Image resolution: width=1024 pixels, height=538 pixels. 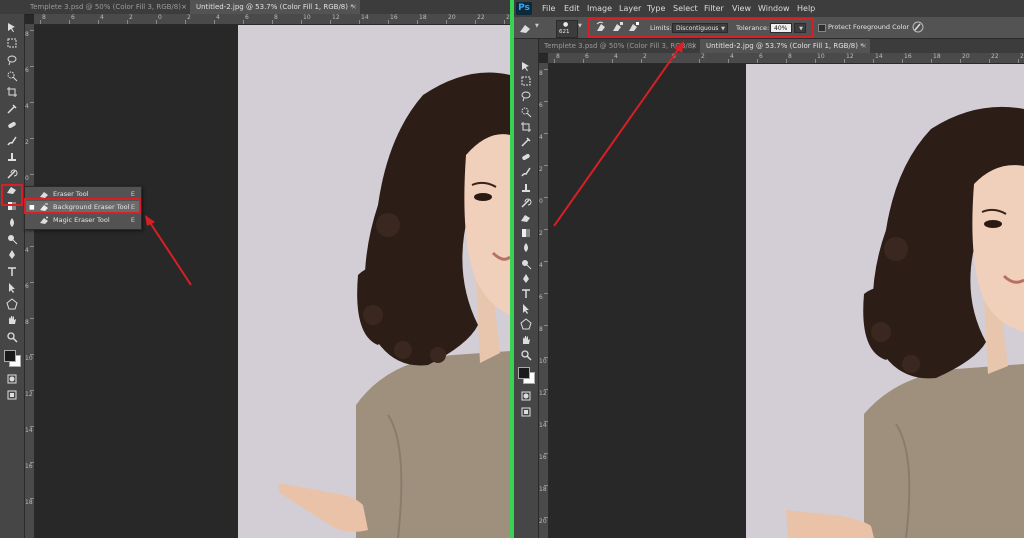 What do you see at coordinates (656, 8) in the screenshot?
I see `menu-type: Type` at bounding box center [656, 8].